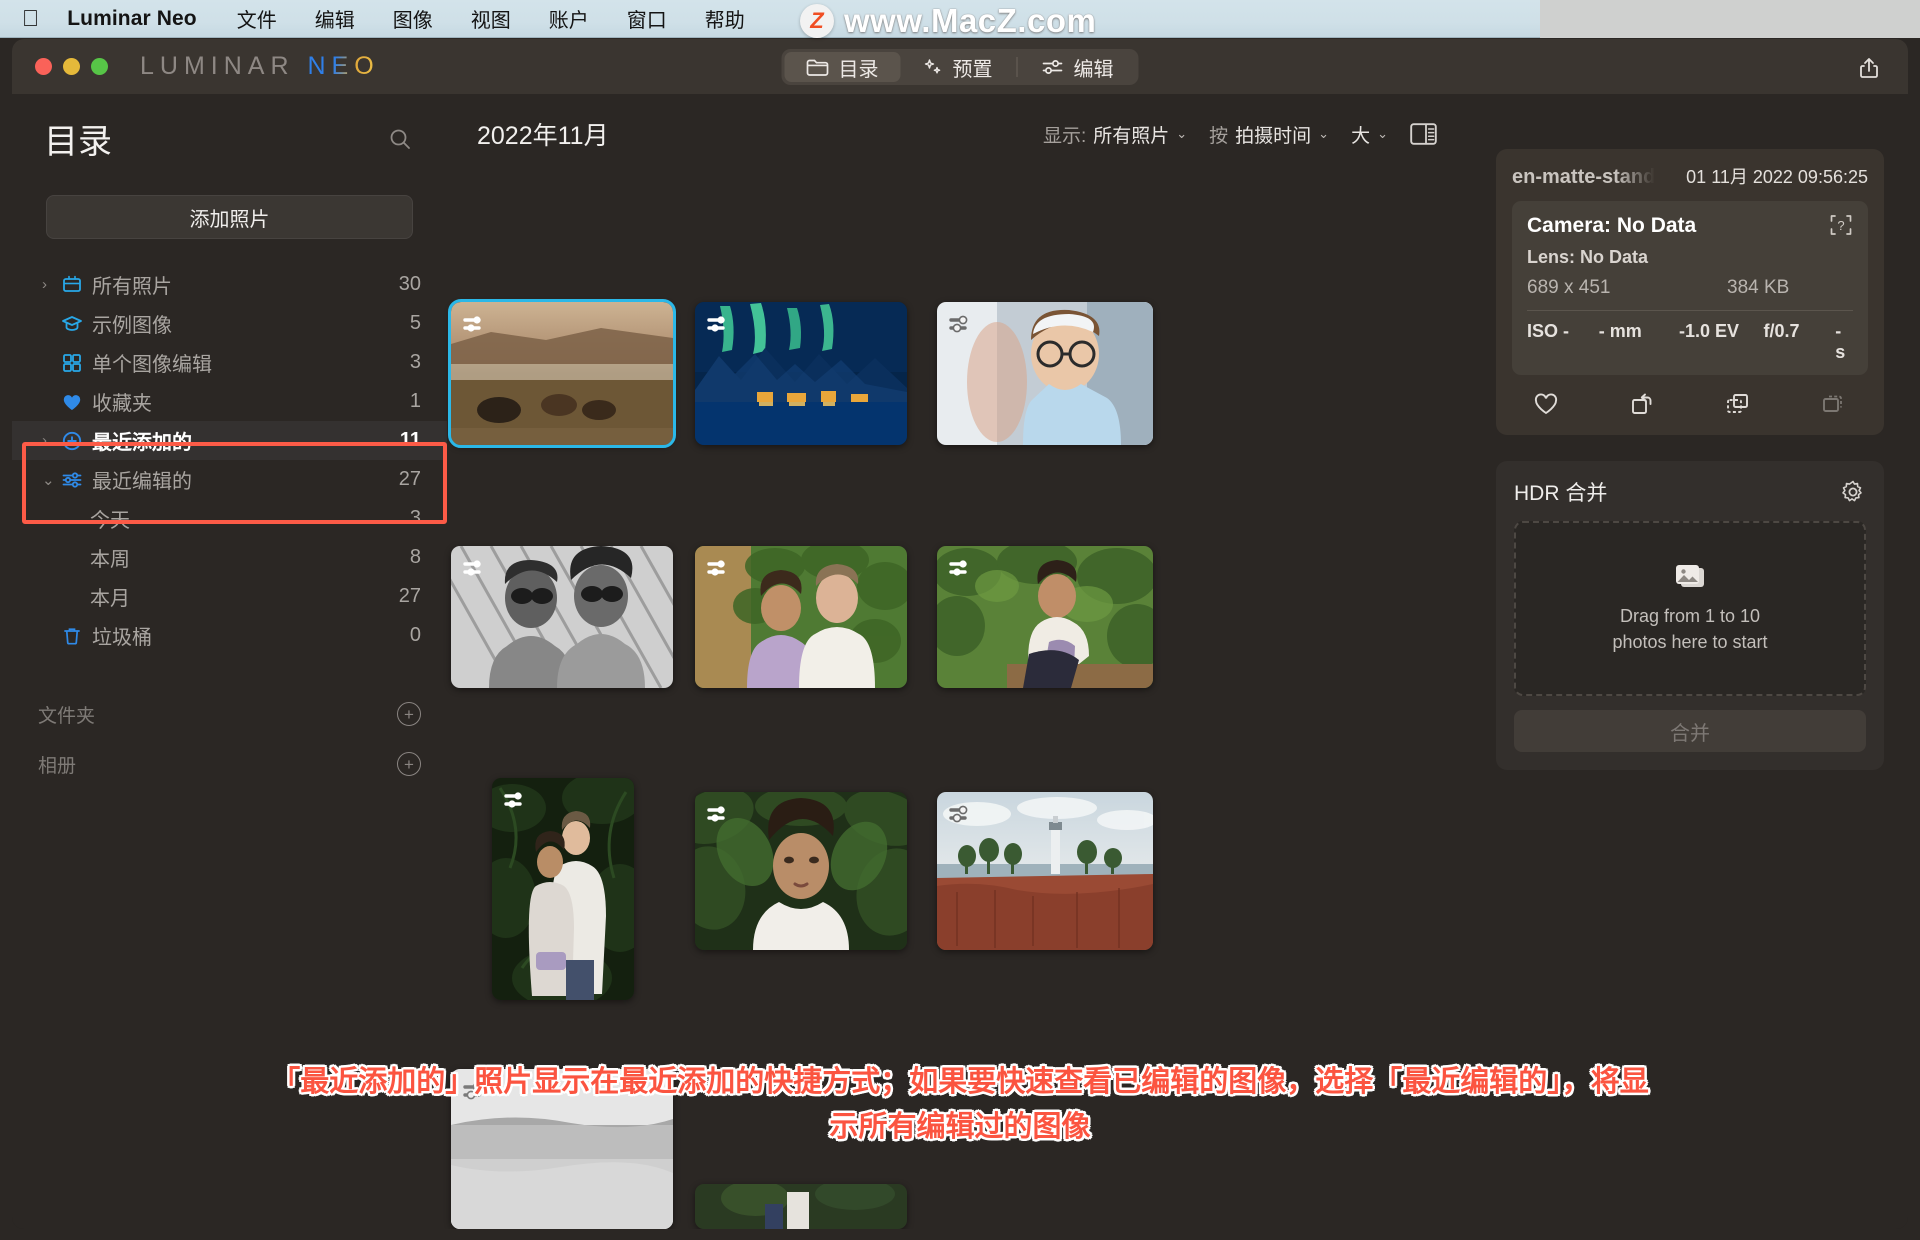 This screenshot has height=1240, width=1920. Describe the element at coordinates (415, 323) in the screenshot. I see `sidebar-item-count: 5` at that location.